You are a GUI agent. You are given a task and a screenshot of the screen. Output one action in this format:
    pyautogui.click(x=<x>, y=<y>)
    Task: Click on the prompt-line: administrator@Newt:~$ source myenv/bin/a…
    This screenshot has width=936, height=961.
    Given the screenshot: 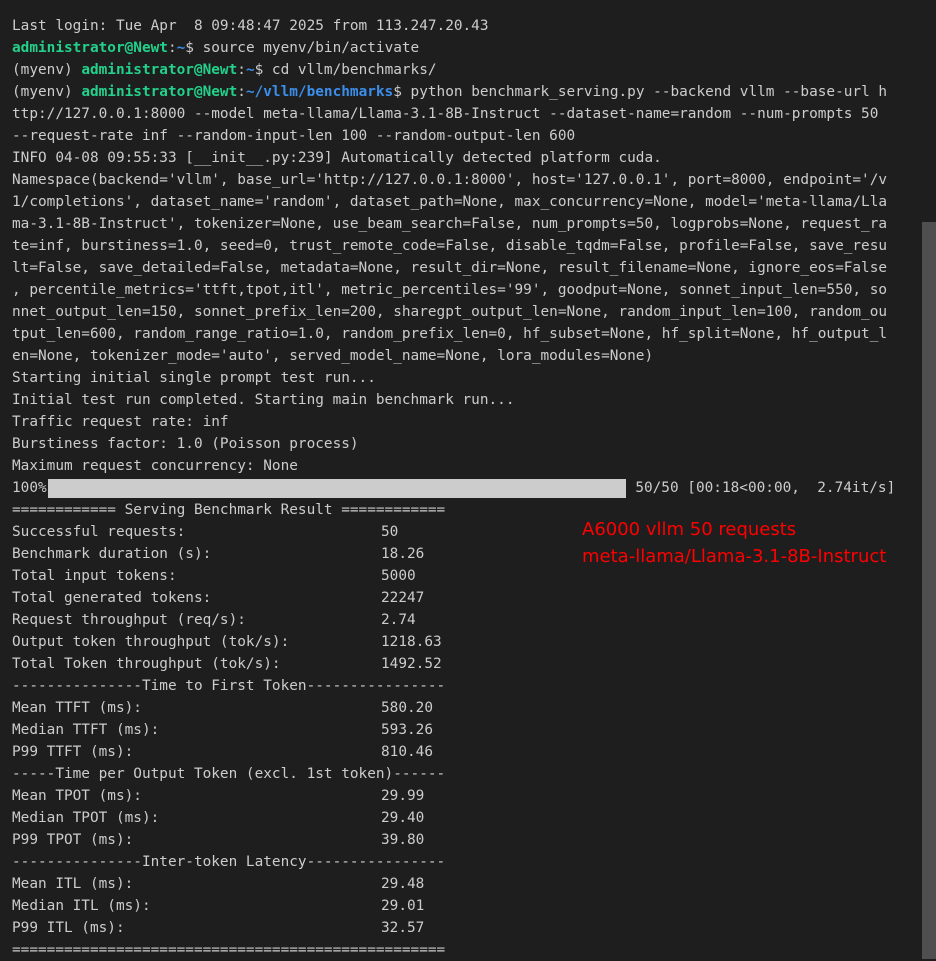 What is the action you would take?
    pyautogui.click(x=467, y=48)
    